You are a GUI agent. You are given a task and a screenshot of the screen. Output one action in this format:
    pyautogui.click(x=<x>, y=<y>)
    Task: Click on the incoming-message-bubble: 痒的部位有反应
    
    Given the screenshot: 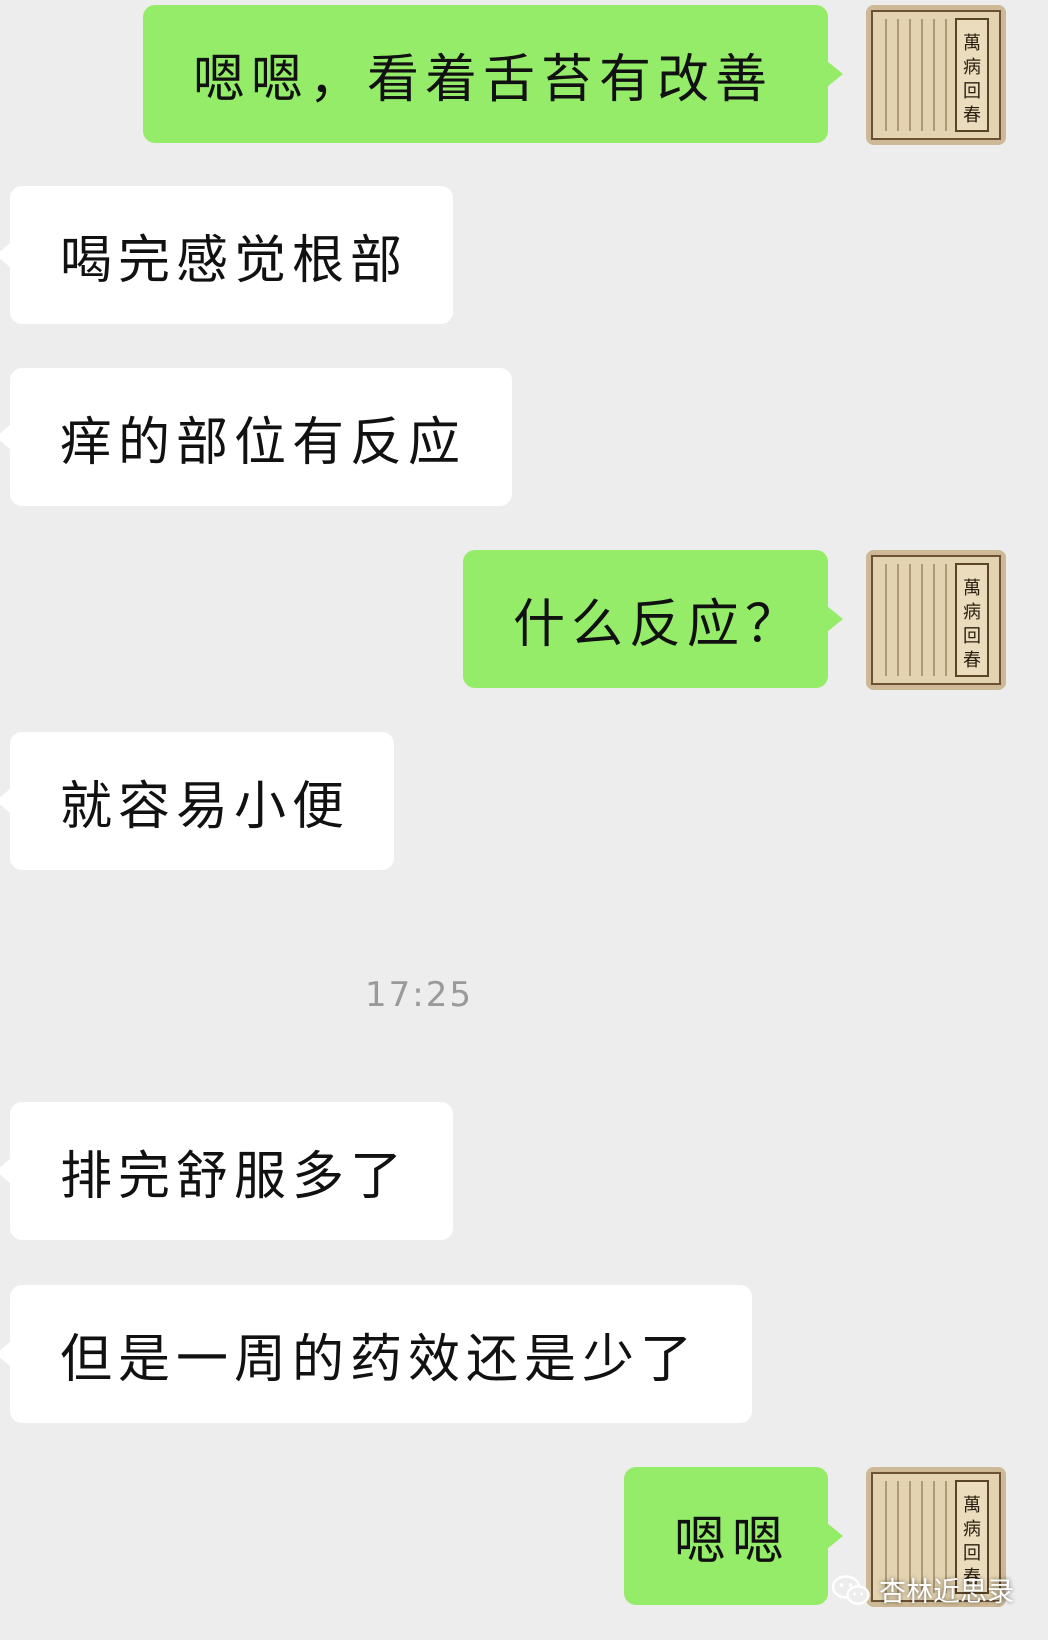 What is the action you would take?
    pyautogui.click(x=256, y=437)
    